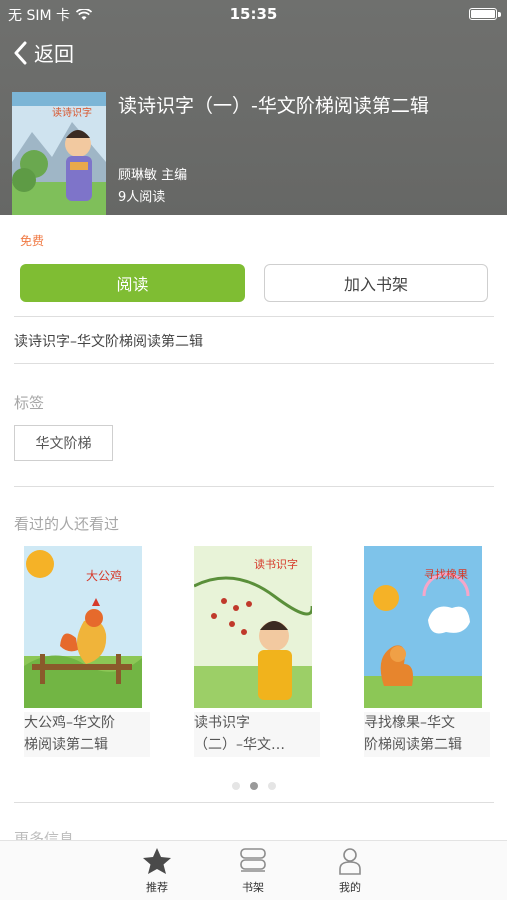 The width and height of the screenshot is (507, 900). I want to click on tab-label: 推荐, so click(157, 887).